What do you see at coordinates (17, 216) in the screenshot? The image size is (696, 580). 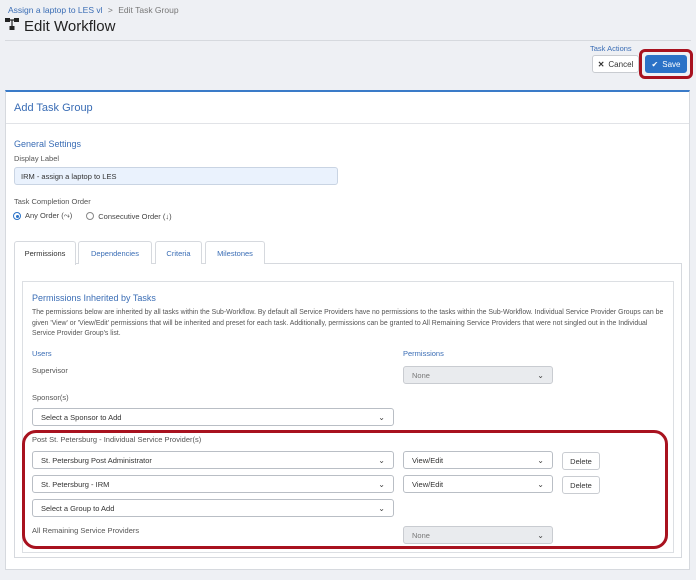 I see `radio-checked-icon` at bounding box center [17, 216].